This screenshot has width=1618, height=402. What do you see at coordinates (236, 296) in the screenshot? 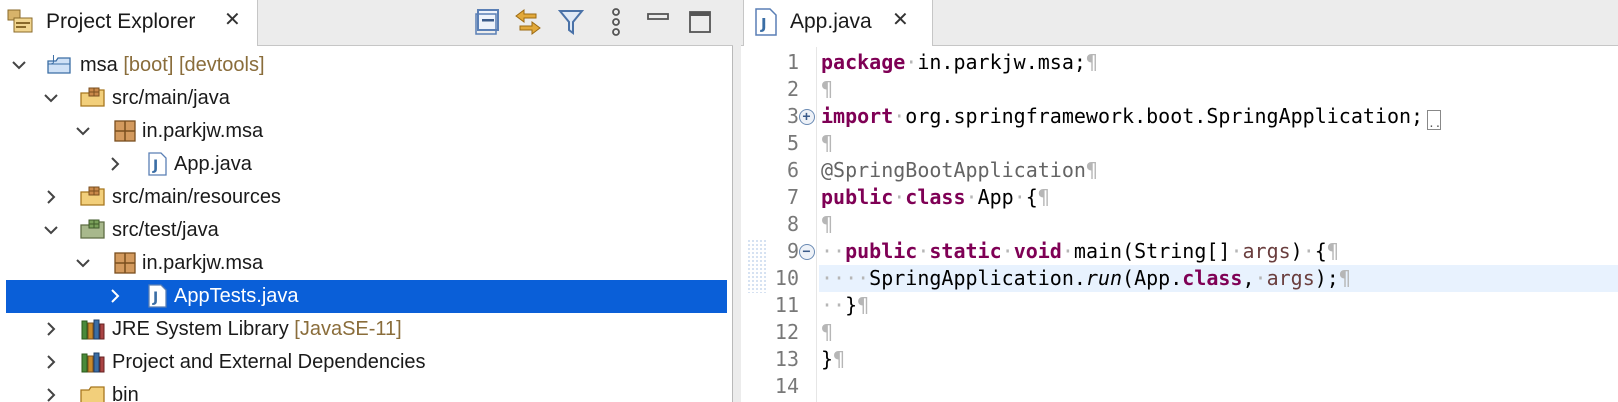
I see `tree-item-label: AppTests.java` at bounding box center [236, 296].